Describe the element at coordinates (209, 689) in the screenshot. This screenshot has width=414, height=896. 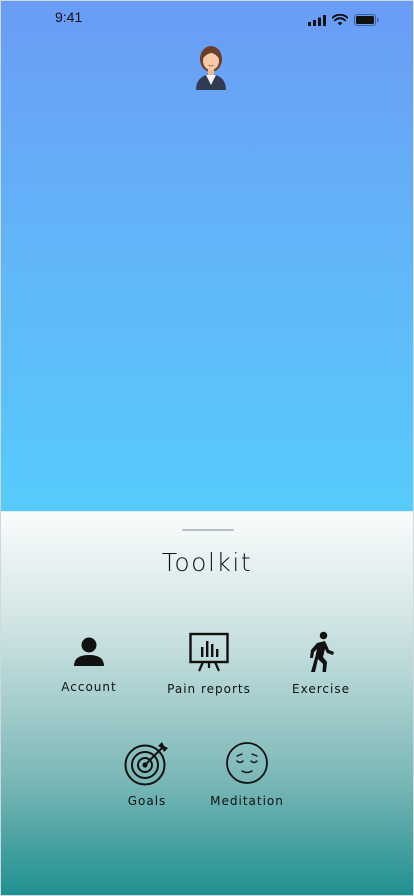
I see `tool-label: Pain reports` at that location.